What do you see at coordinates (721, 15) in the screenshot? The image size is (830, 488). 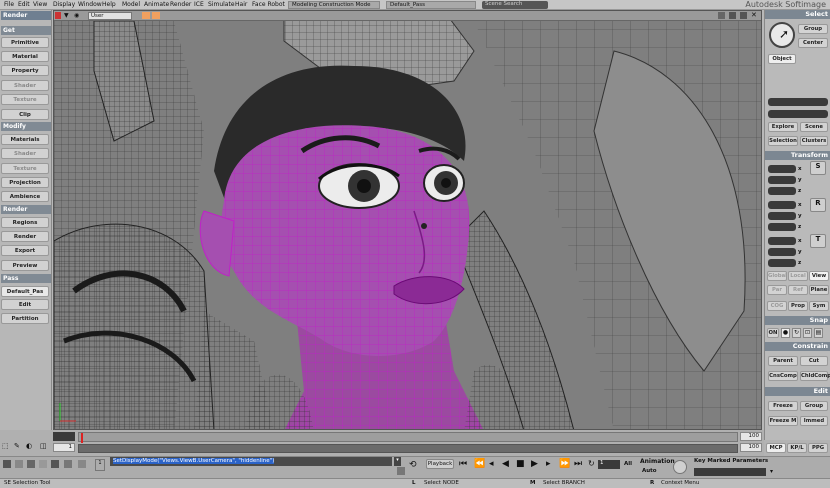 I see `viewport-lock-icon` at bounding box center [721, 15].